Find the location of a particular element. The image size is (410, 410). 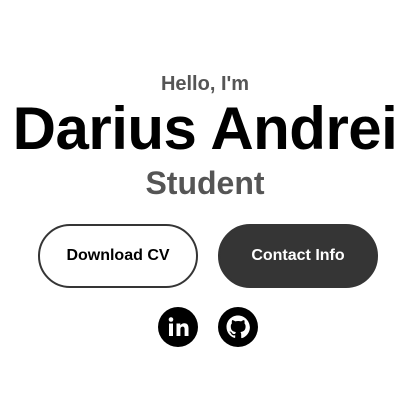

contact-info-button: Contact Info is located at coordinates (298, 256).